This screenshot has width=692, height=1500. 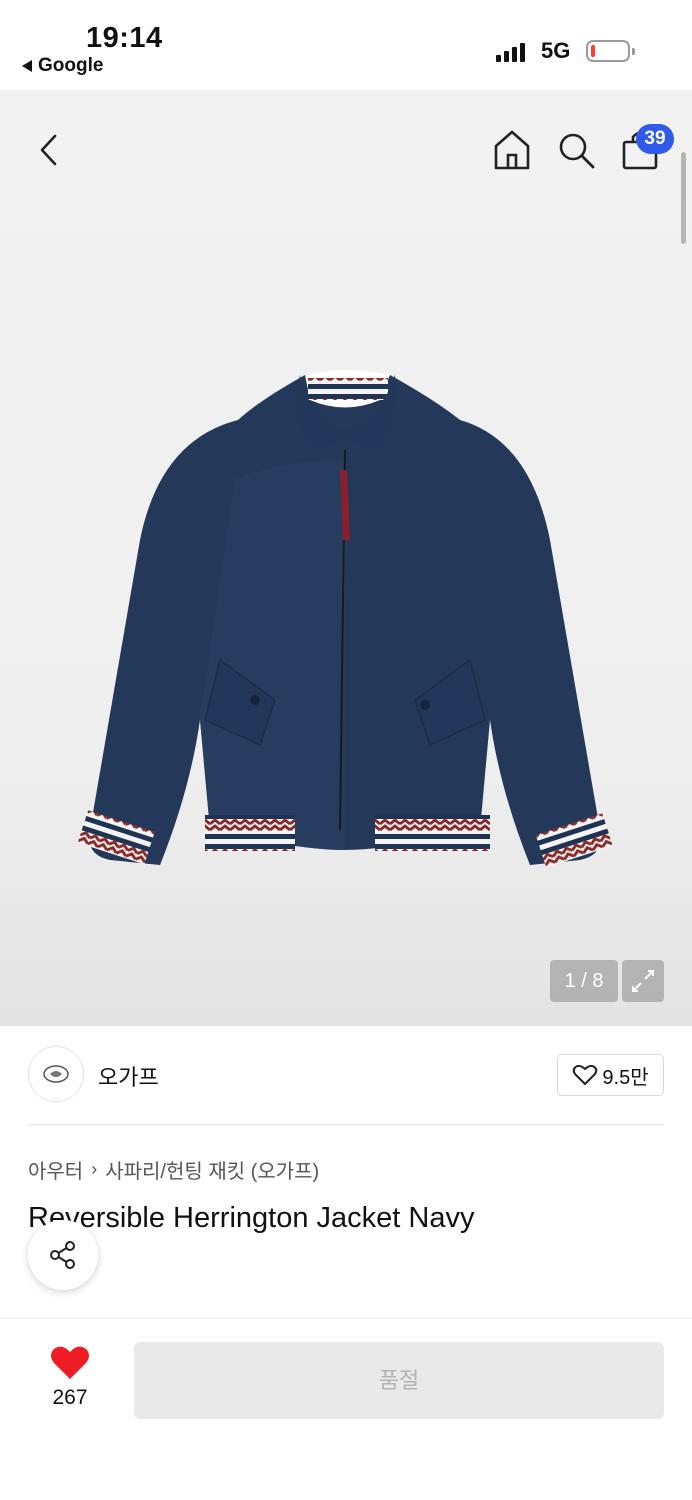 I want to click on back-to-app-link: Google, so click(x=62, y=66).